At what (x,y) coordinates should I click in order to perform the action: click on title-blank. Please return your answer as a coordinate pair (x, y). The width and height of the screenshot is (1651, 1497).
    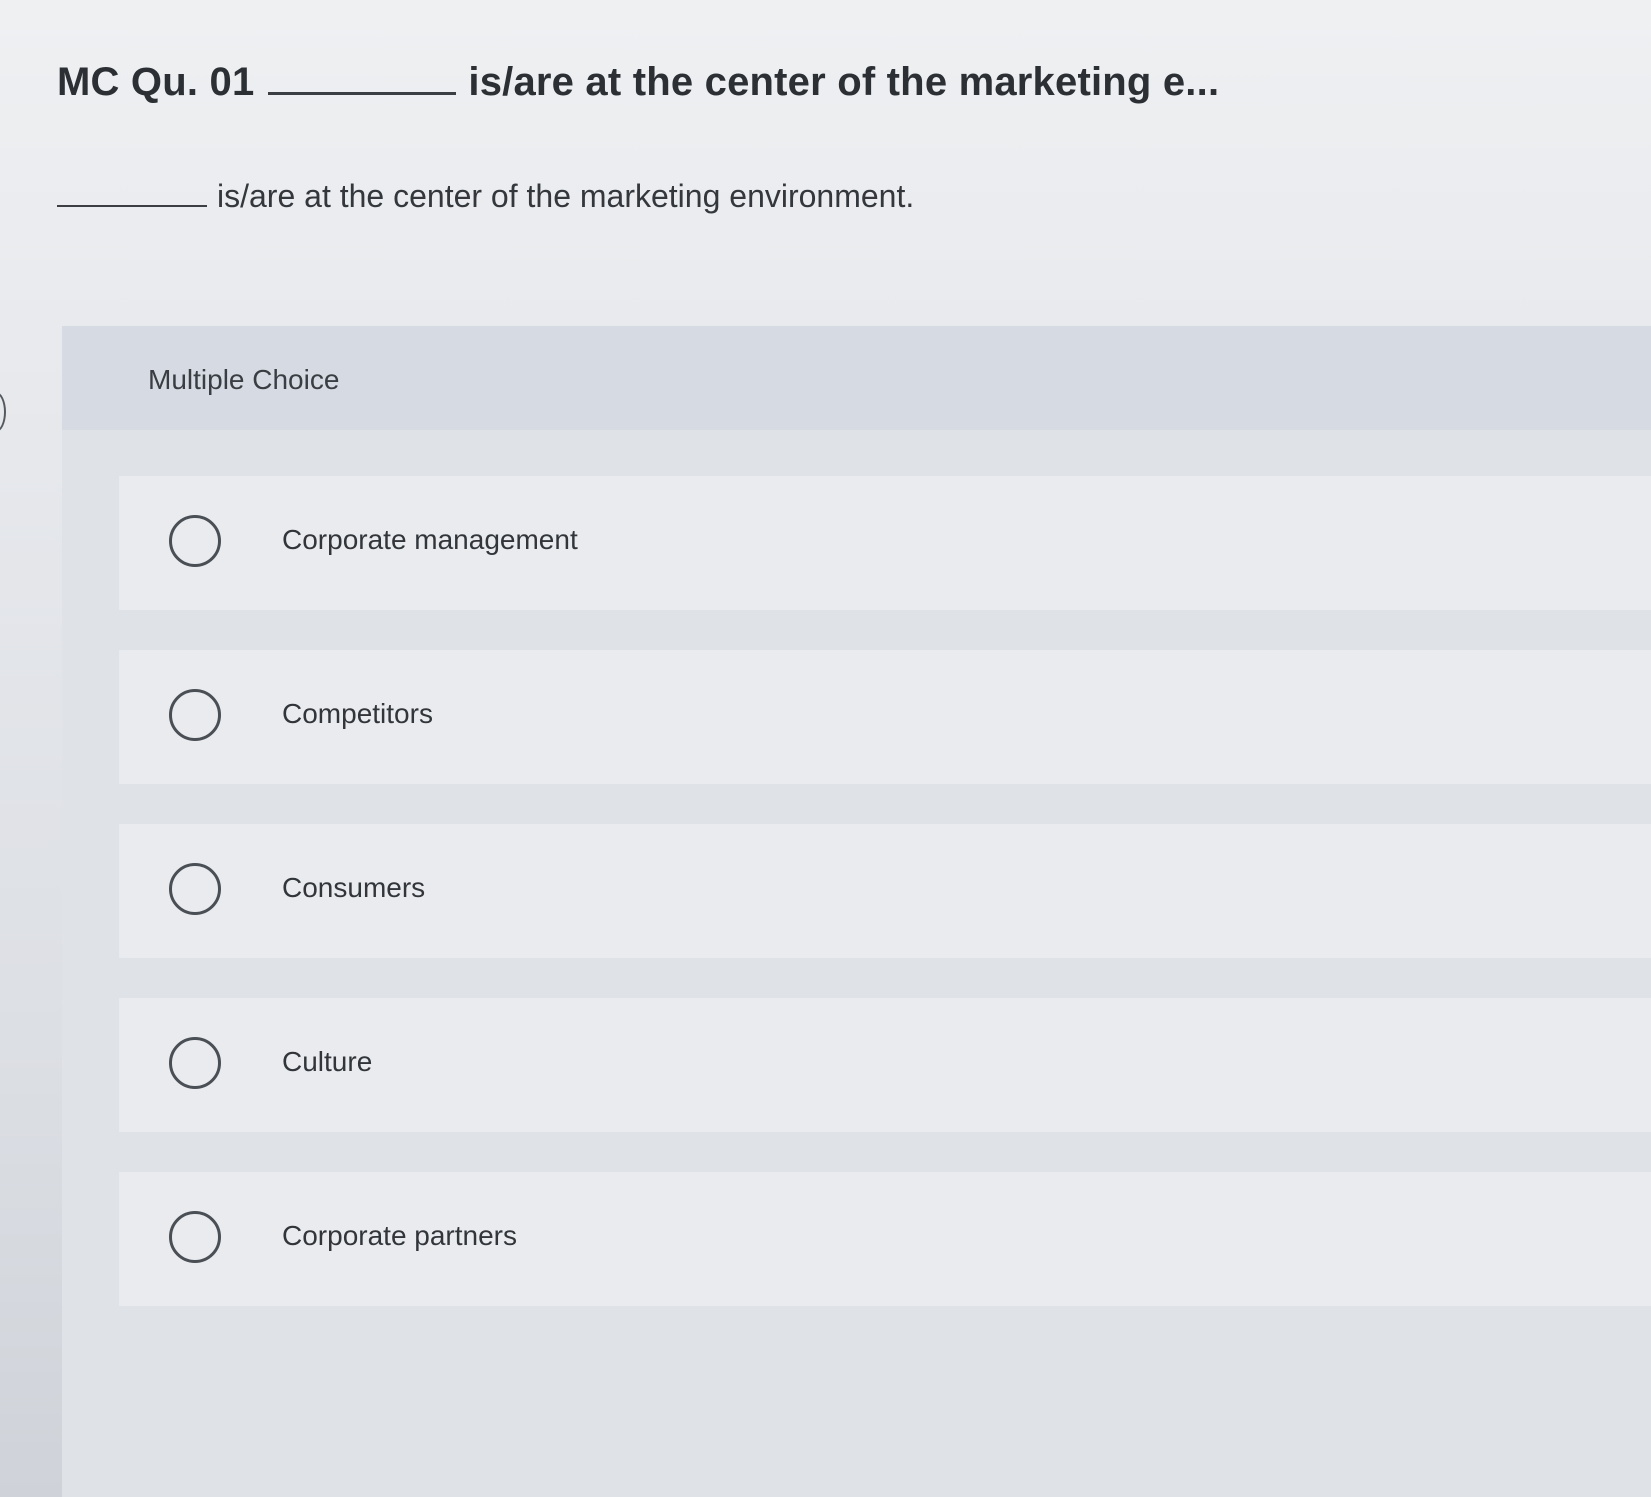
    Looking at the image, I should click on (362, 78).